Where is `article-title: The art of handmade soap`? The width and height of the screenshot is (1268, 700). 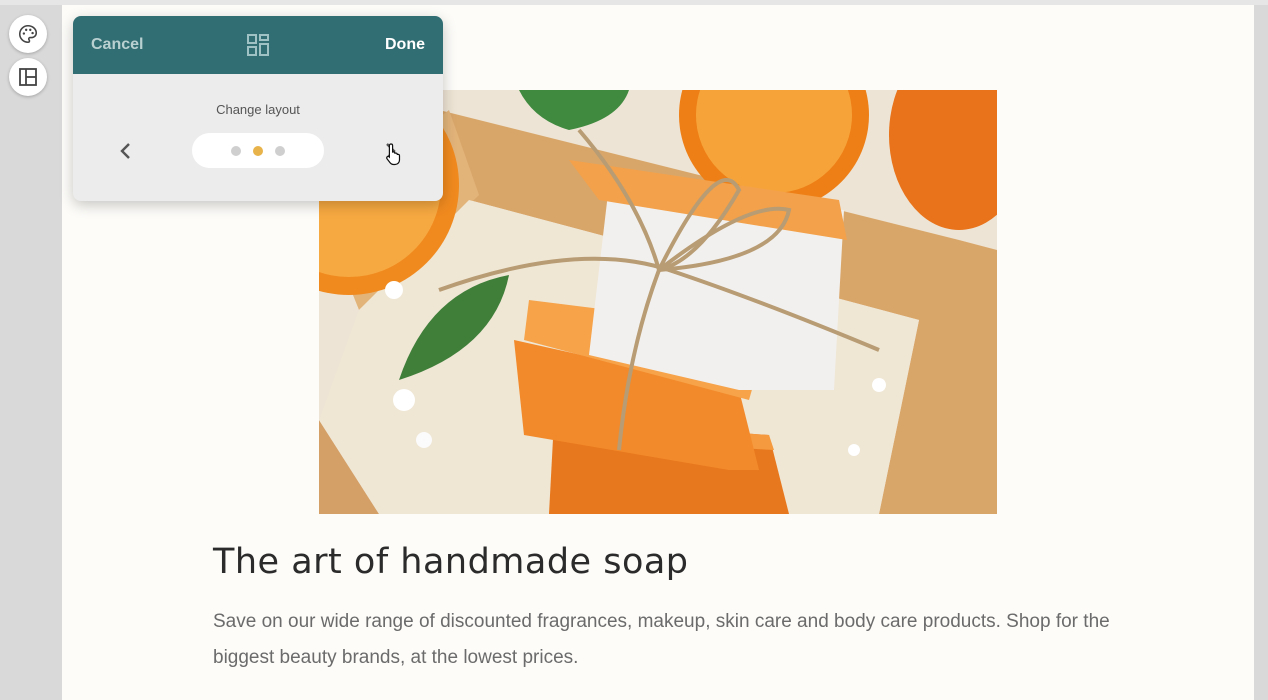
article-title: The art of handmade soap is located at coordinates (451, 562).